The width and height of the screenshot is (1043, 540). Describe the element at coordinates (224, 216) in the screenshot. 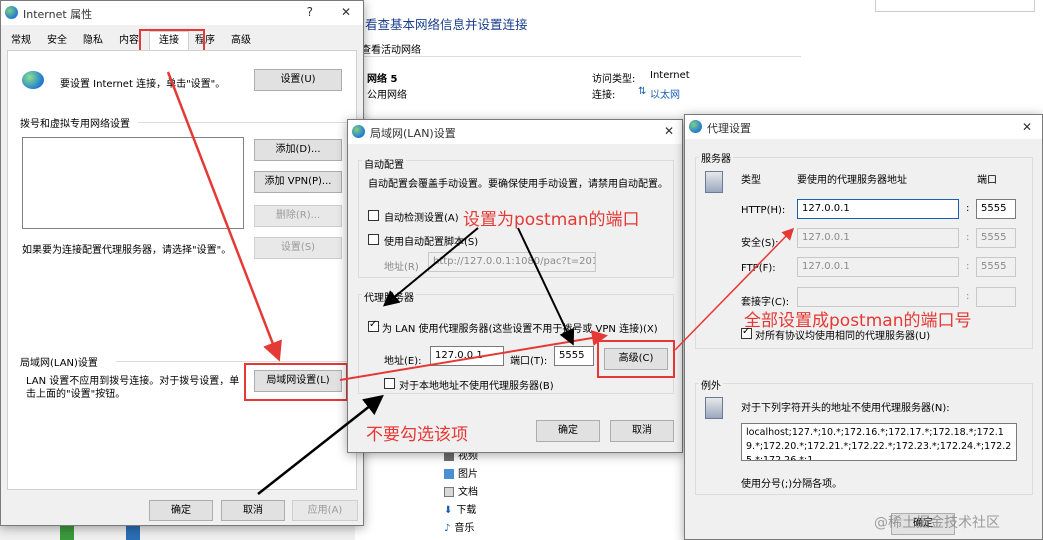

I see `arrow-tab-to-lan` at that location.